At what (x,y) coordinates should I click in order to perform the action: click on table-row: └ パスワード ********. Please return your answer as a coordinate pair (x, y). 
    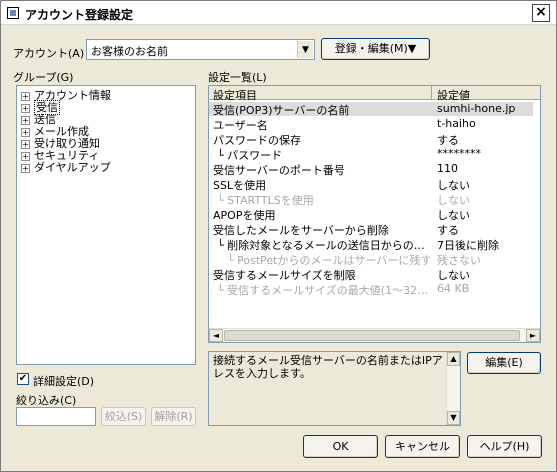
    Looking at the image, I should click on (371, 154).